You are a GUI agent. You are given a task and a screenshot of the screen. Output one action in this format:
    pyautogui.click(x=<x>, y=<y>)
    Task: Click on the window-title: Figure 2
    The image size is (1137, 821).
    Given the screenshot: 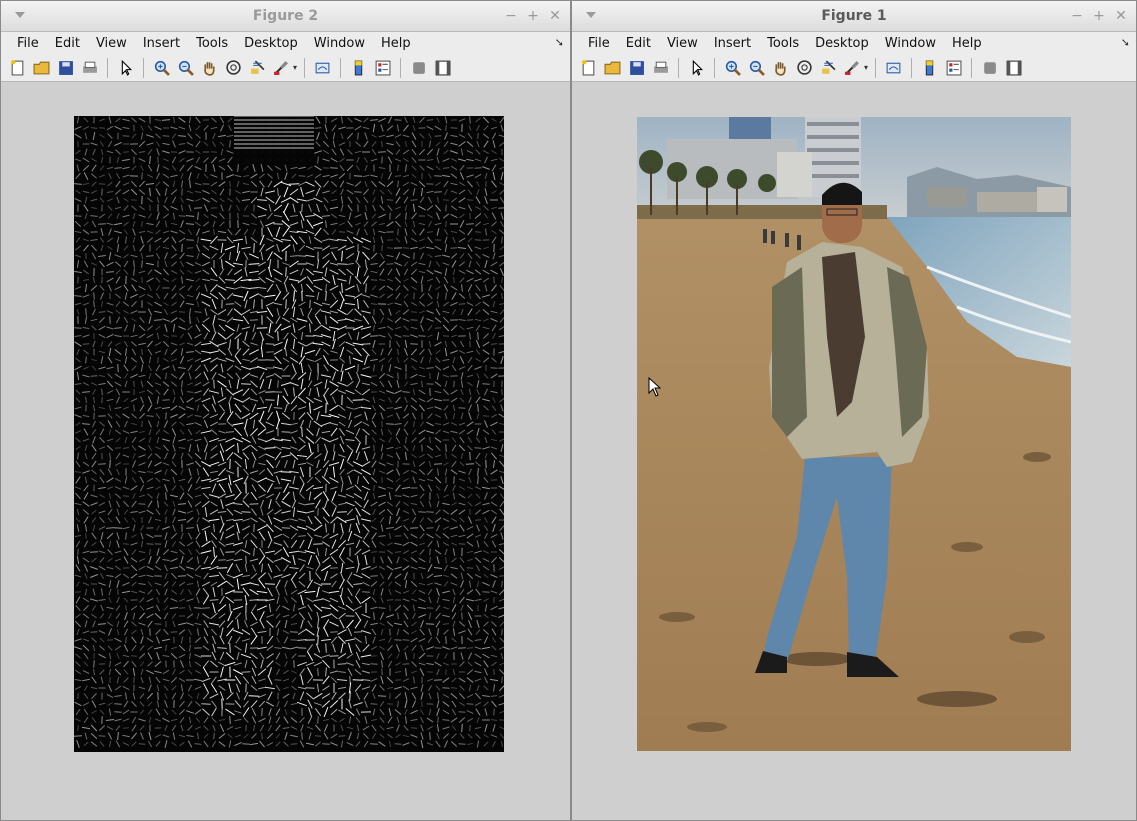 What is the action you would take?
    pyautogui.click(x=285, y=16)
    